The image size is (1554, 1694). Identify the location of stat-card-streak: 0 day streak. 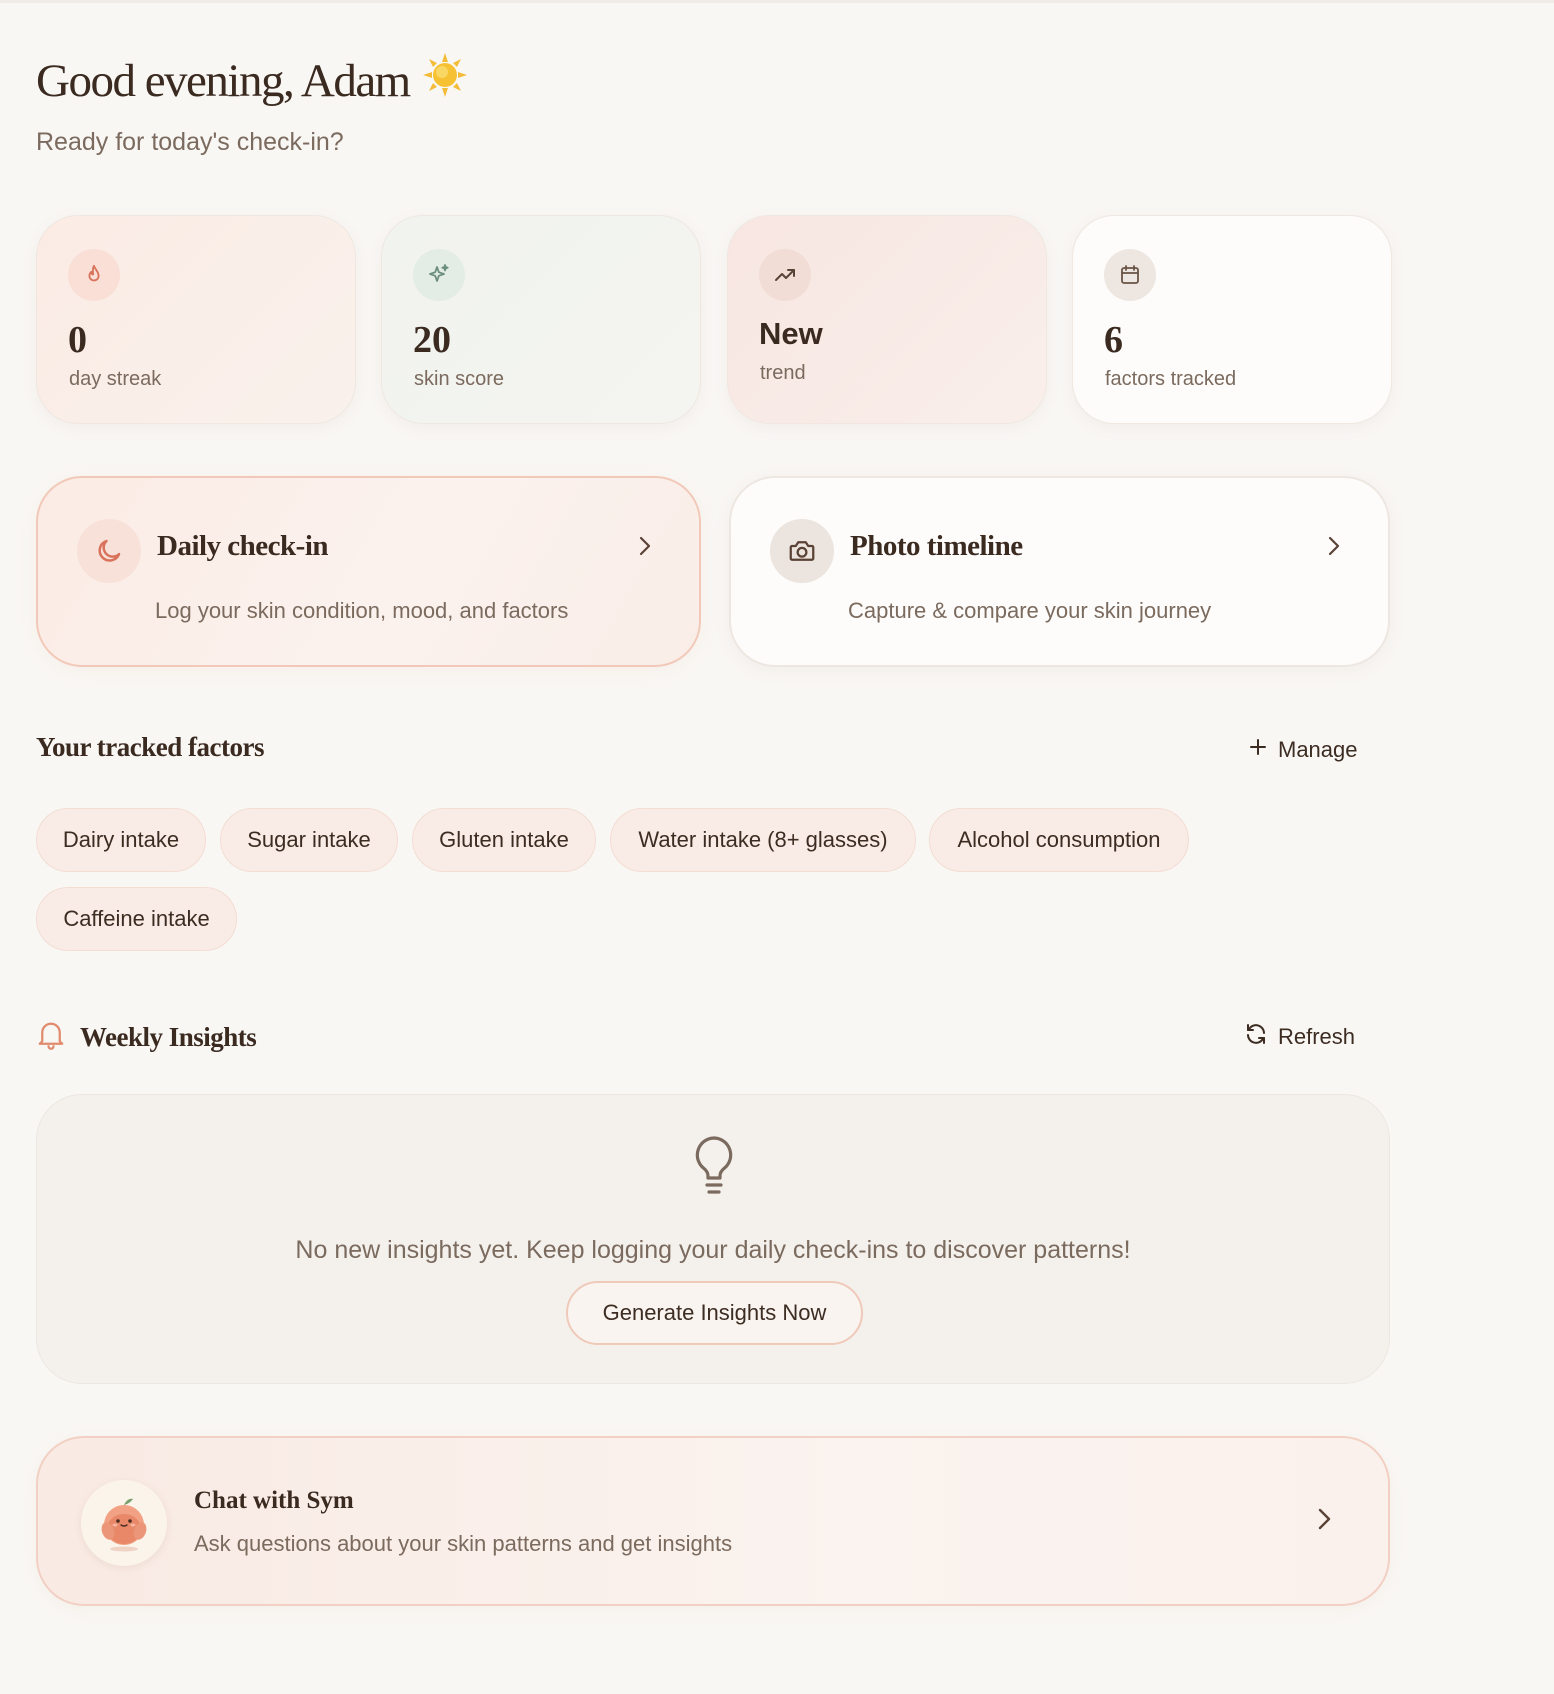
(196, 319).